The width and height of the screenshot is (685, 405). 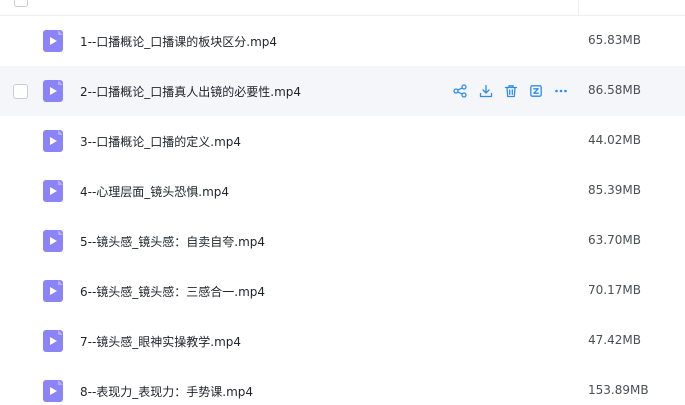 I want to click on file-row: 8--表现力_表现力：手势课.mp4 153.89MB, so click(x=342, y=385).